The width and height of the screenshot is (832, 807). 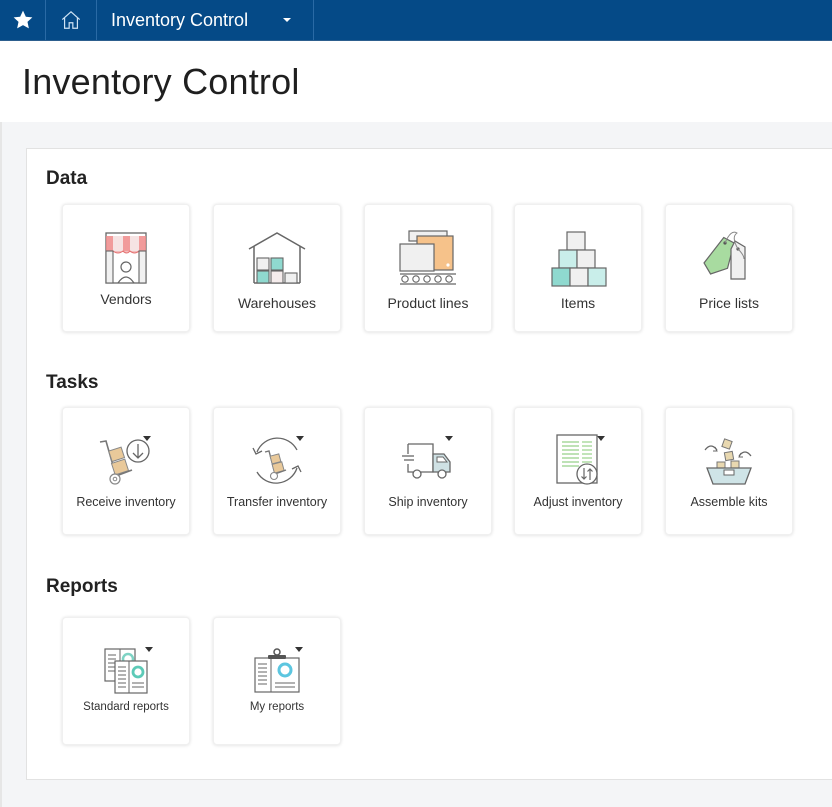 I want to click on assemble-basket-icon, so click(x=728, y=461).